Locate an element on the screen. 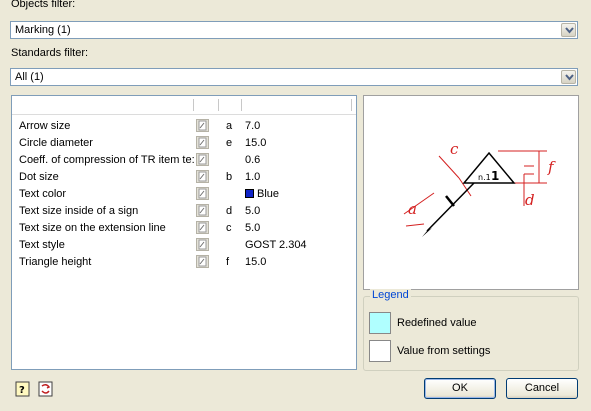  redefined-label: Redefined value is located at coordinates (437, 323).